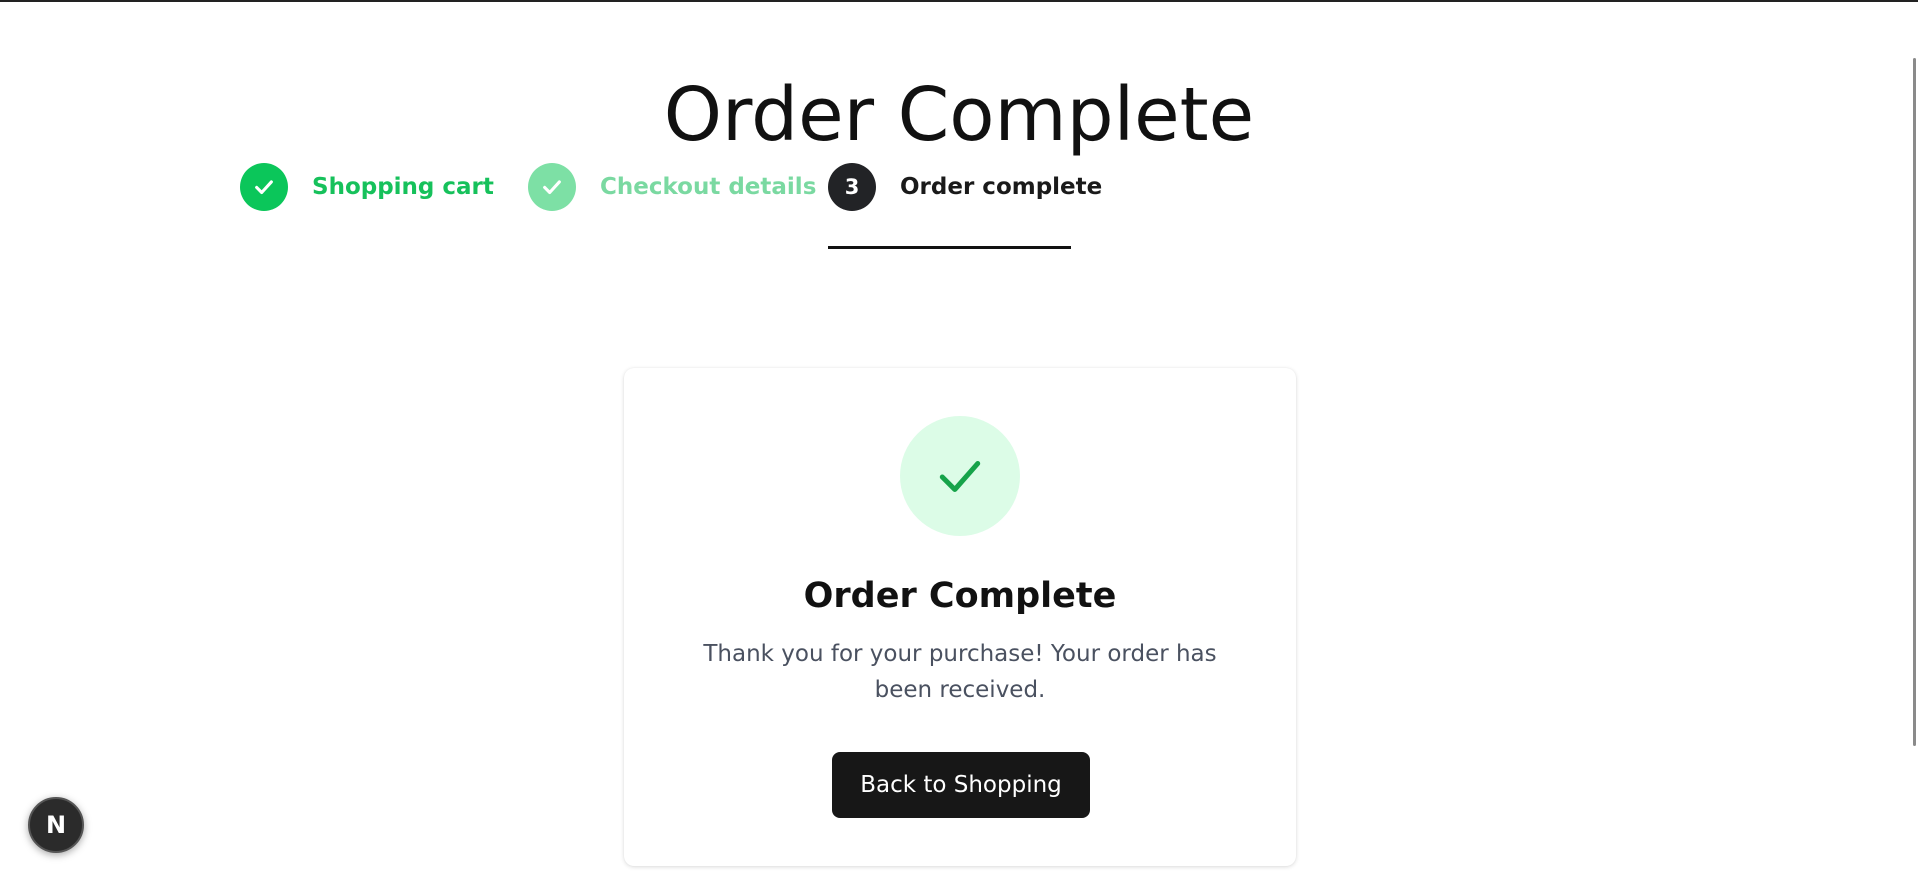  What do you see at coordinates (1914, 402) in the screenshot?
I see `scrollbar-thumb` at bounding box center [1914, 402].